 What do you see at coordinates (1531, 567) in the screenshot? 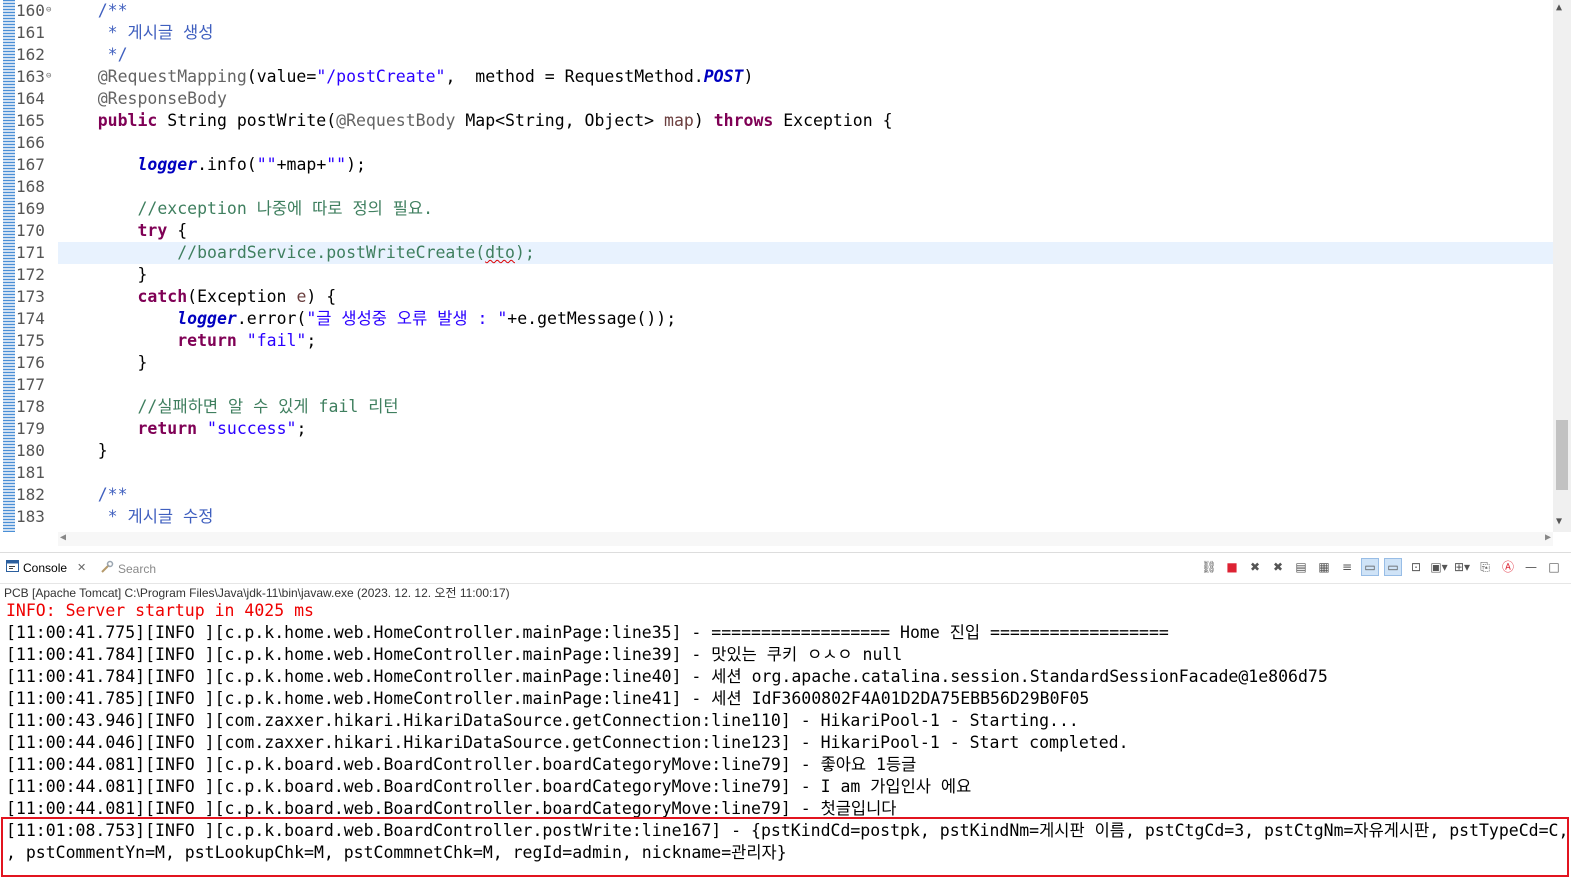
I see `minimize-icon: —` at bounding box center [1531, 567].